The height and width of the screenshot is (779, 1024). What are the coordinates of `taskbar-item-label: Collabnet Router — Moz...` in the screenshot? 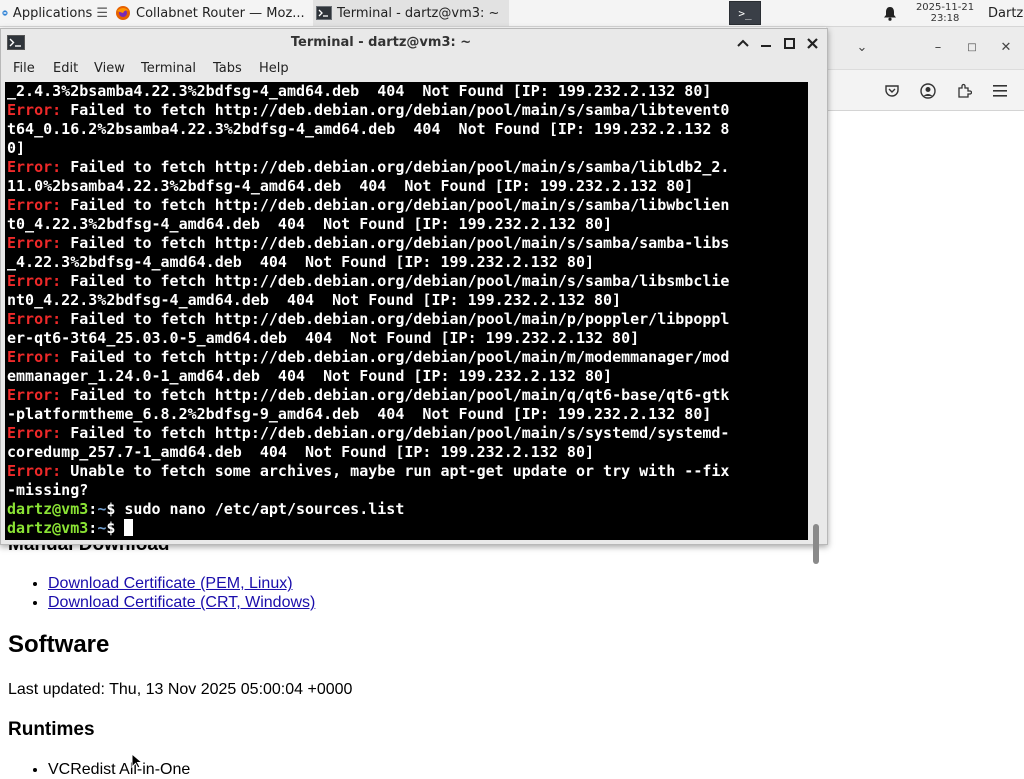 It's located at (220, 13).